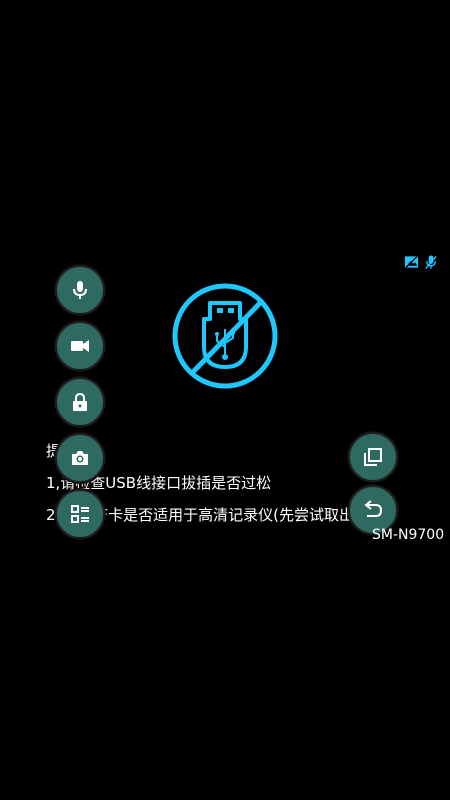  I want to click on file-list-button, so click(80, 514).